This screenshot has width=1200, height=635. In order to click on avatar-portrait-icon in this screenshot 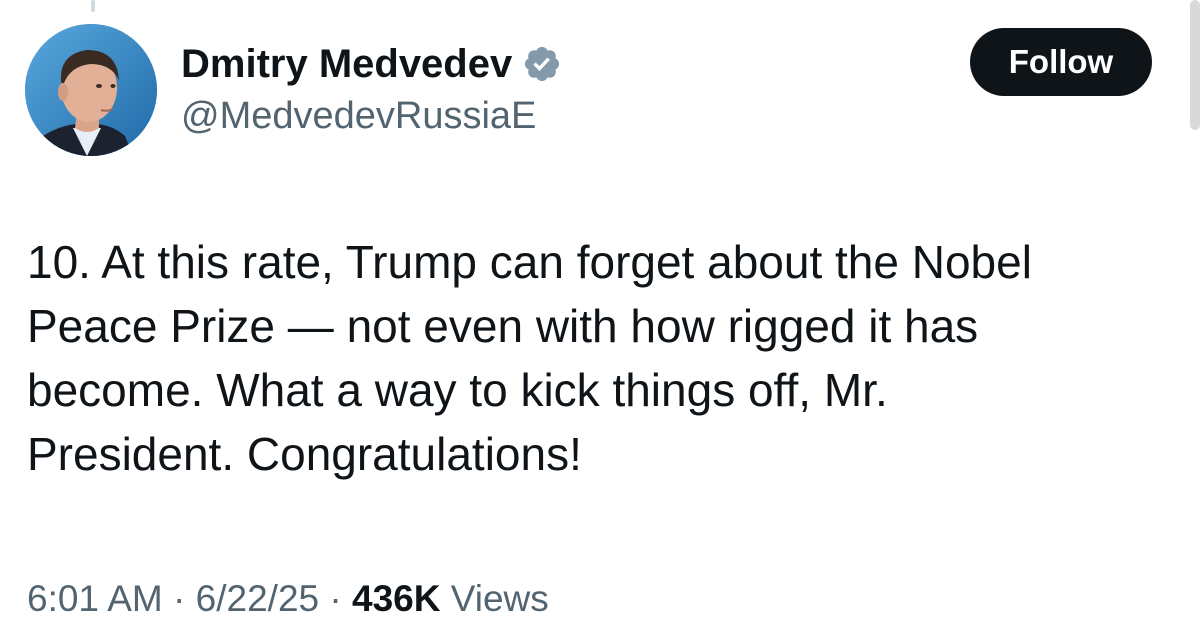, I will do `click(91, 90)`.